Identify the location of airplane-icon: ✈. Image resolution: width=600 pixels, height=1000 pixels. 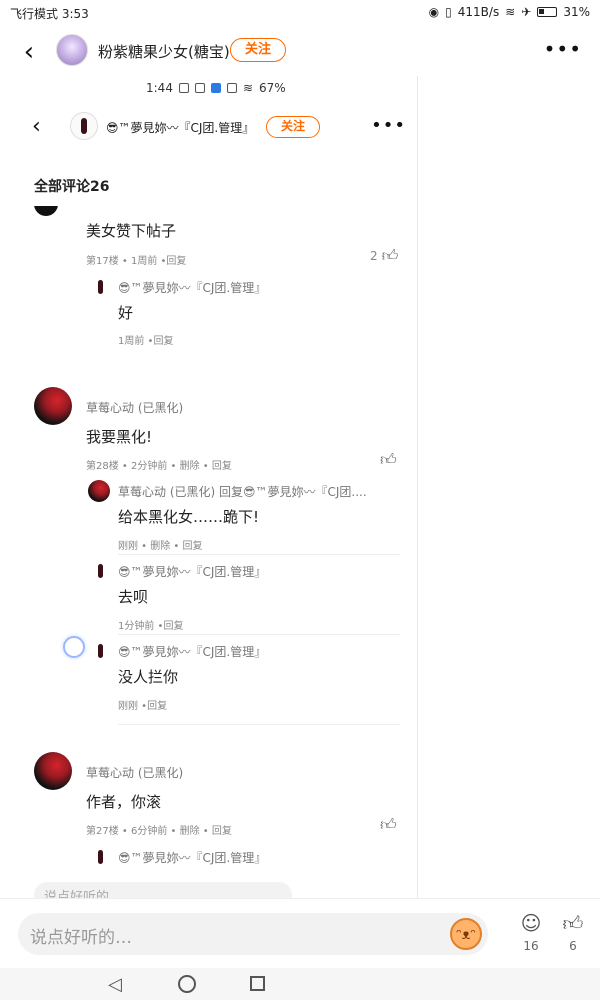
(526, 12).